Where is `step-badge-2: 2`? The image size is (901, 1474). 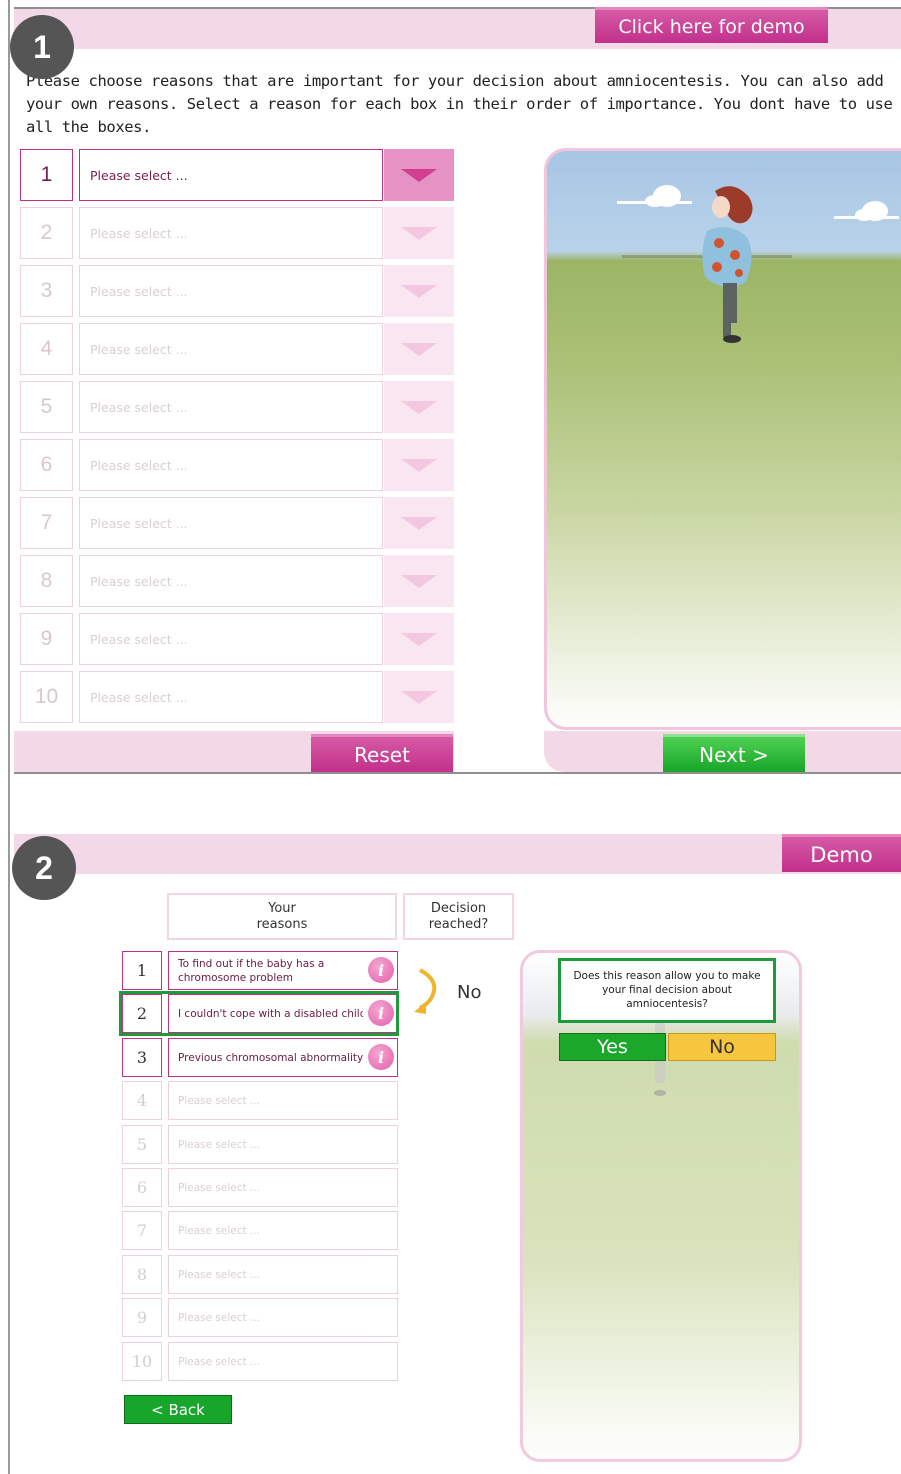 step-badge-2: 2 is located at coordinates (44, 868).